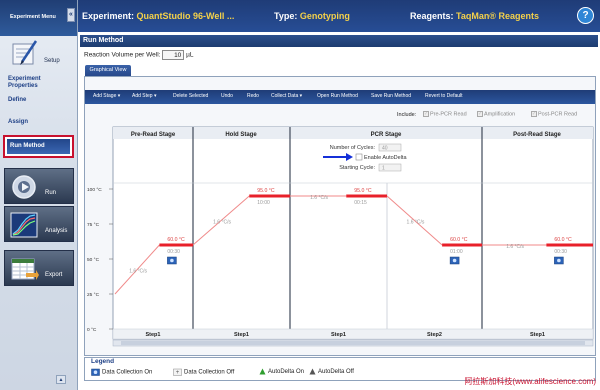 The height and width of the screenshot is (390, 600). I want to click on step-time-label: 10:00, so click(263, 203).